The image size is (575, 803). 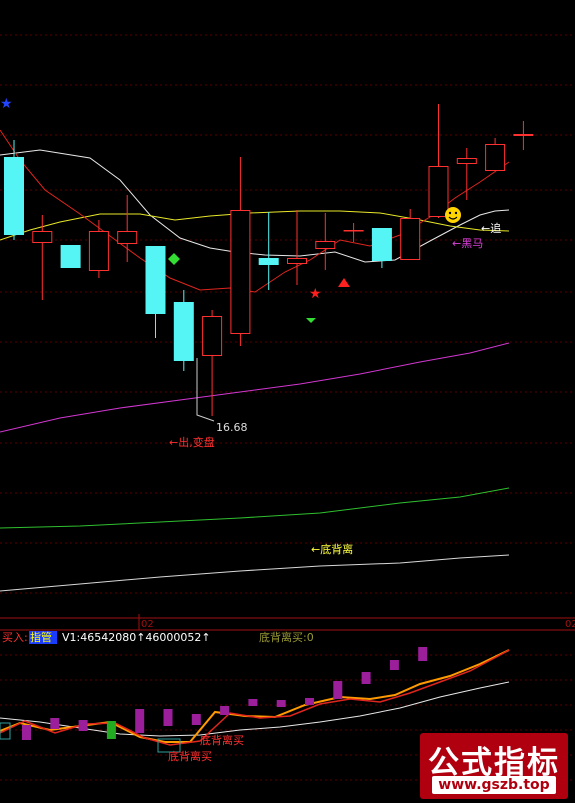 I want to click on buy-signal-label-1: 底背离买, so click(x=222, y=740).